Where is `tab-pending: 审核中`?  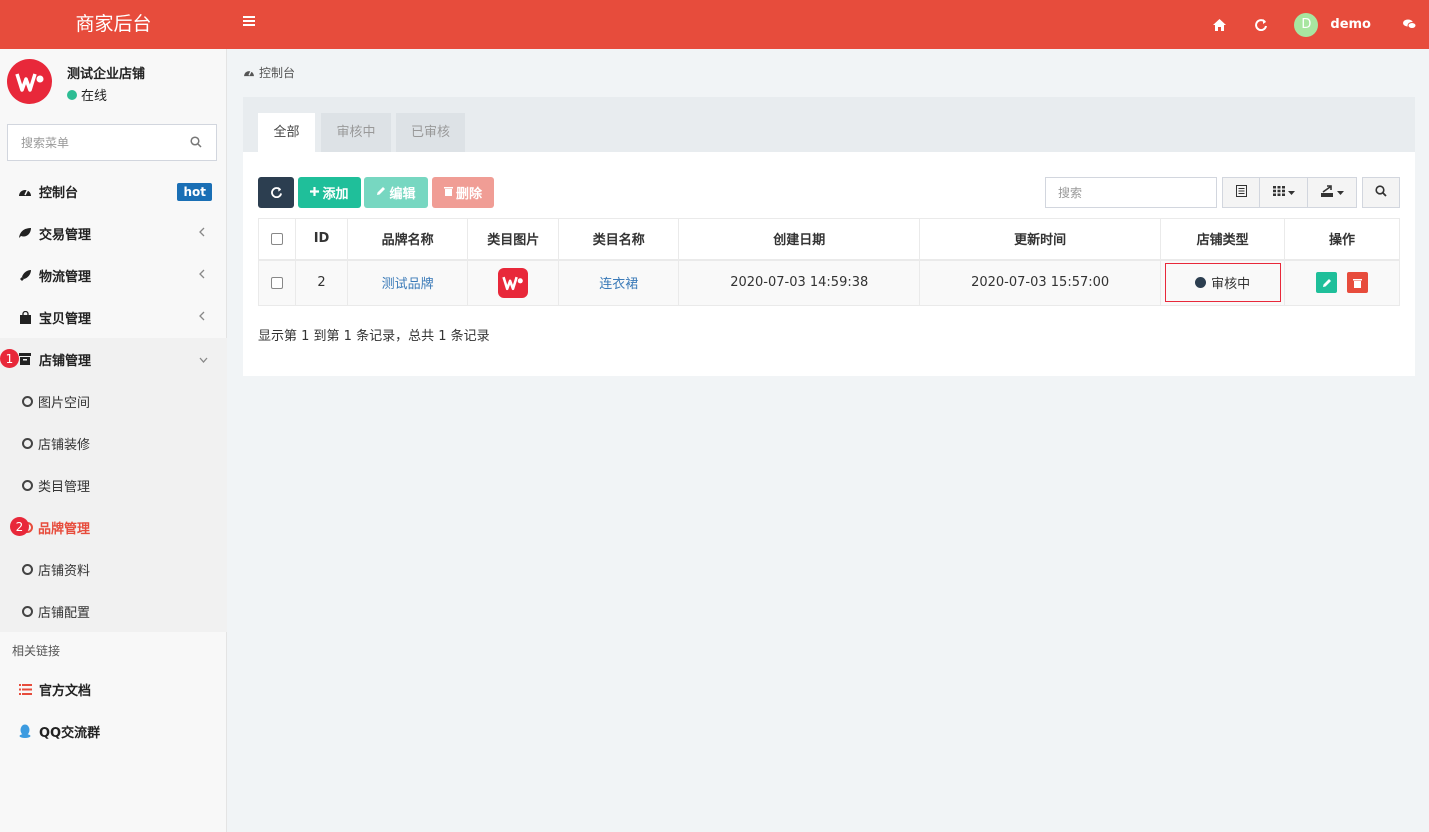
tab-pending: 审核中 is located at coordinates (356, 132).